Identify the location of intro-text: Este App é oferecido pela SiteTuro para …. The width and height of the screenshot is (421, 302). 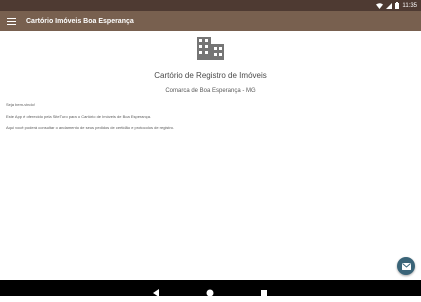
(79, 116).